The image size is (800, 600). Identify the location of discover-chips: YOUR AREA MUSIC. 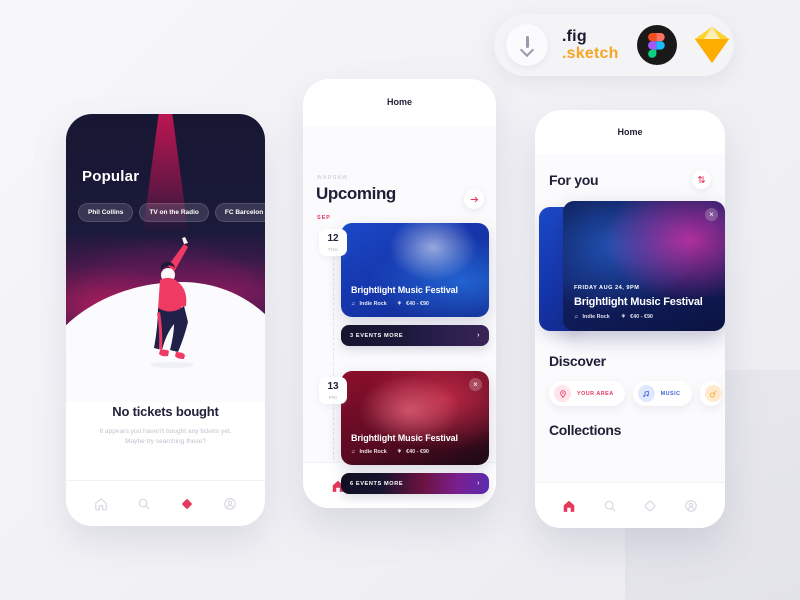
(635, 393).